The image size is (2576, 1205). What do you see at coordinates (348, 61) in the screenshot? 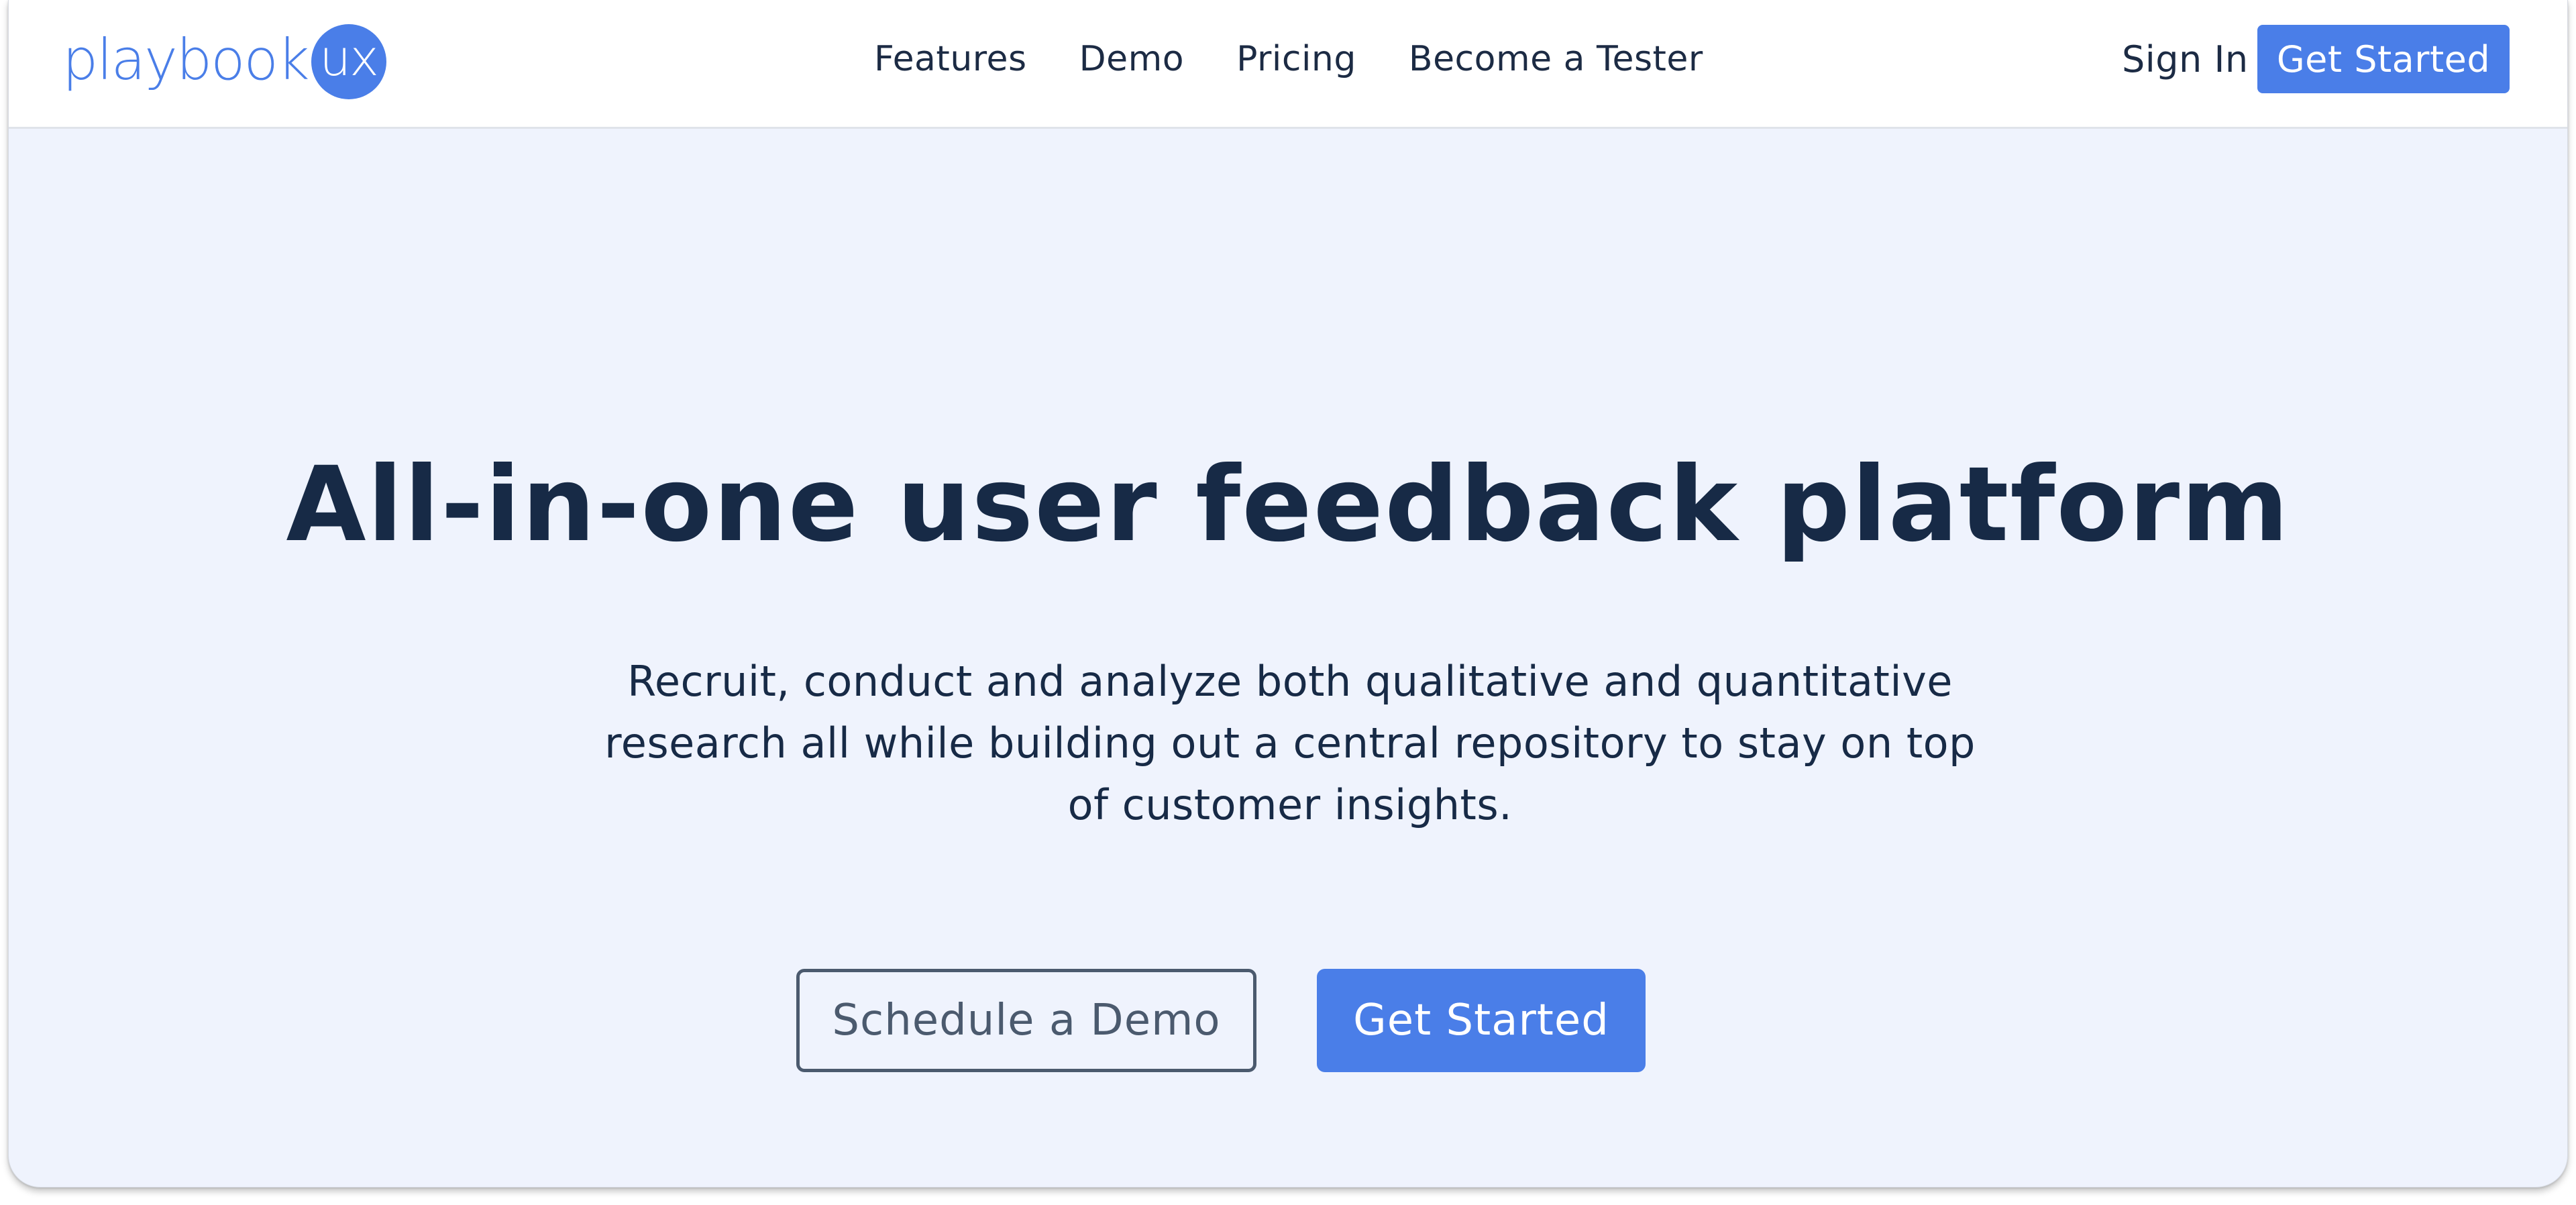
I see `brand-badge: ux` at bounding box center [348, 61].